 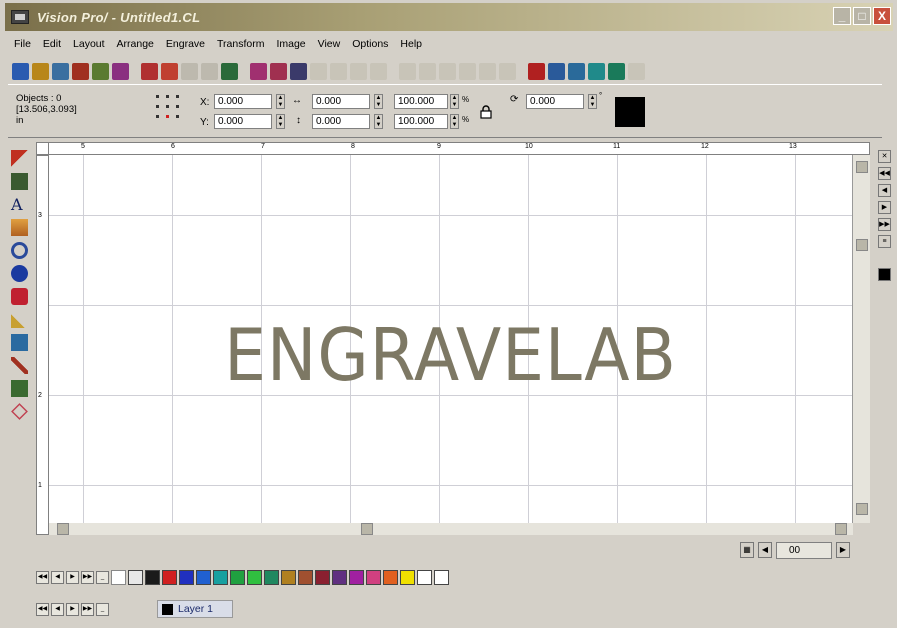 I want to click on view-icon, so click(x=467, y=71).